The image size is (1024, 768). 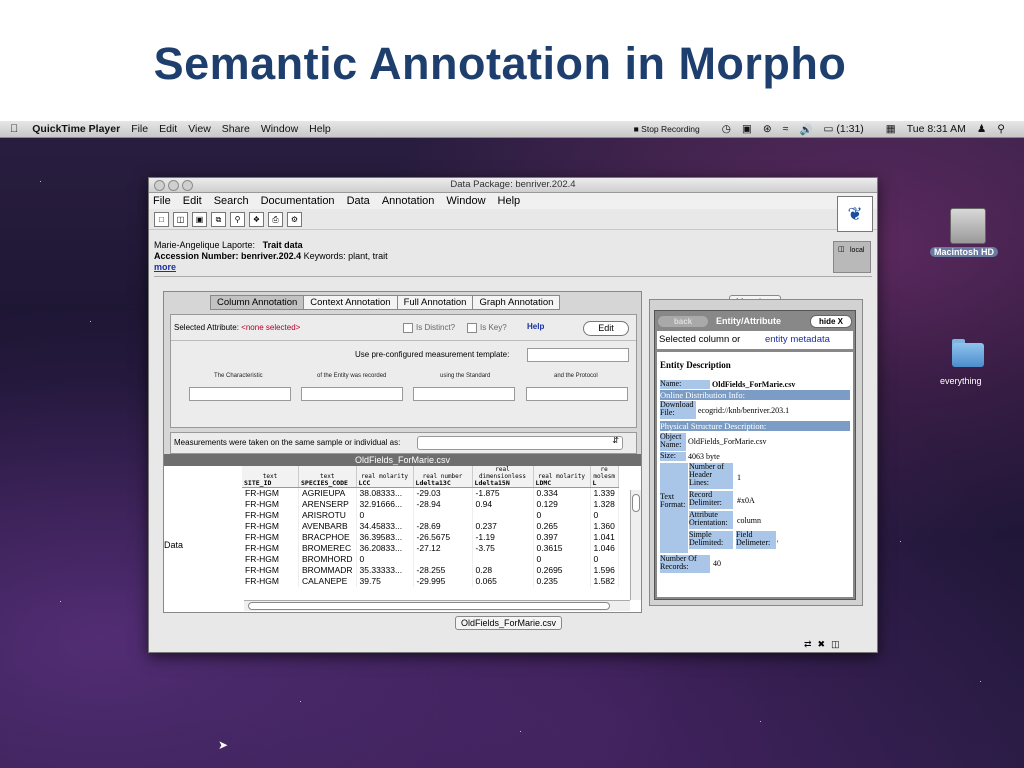 I want to click on bottom-file-tab: OldFields_ForMarie.csv, so click(x=509, y=623).